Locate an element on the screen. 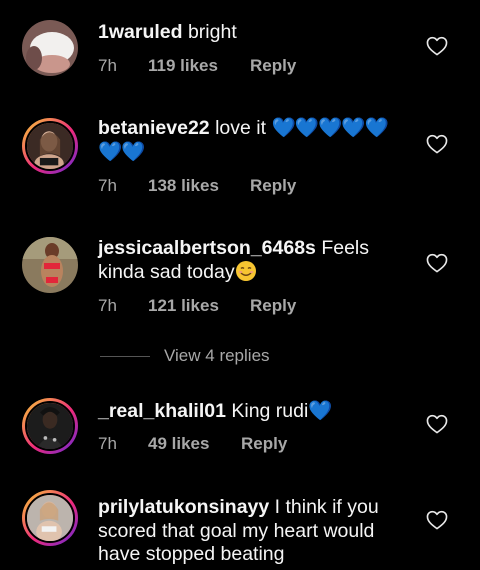 This screenshot has width=480, height=570. replies-divider is located at coordinates (125, 356).